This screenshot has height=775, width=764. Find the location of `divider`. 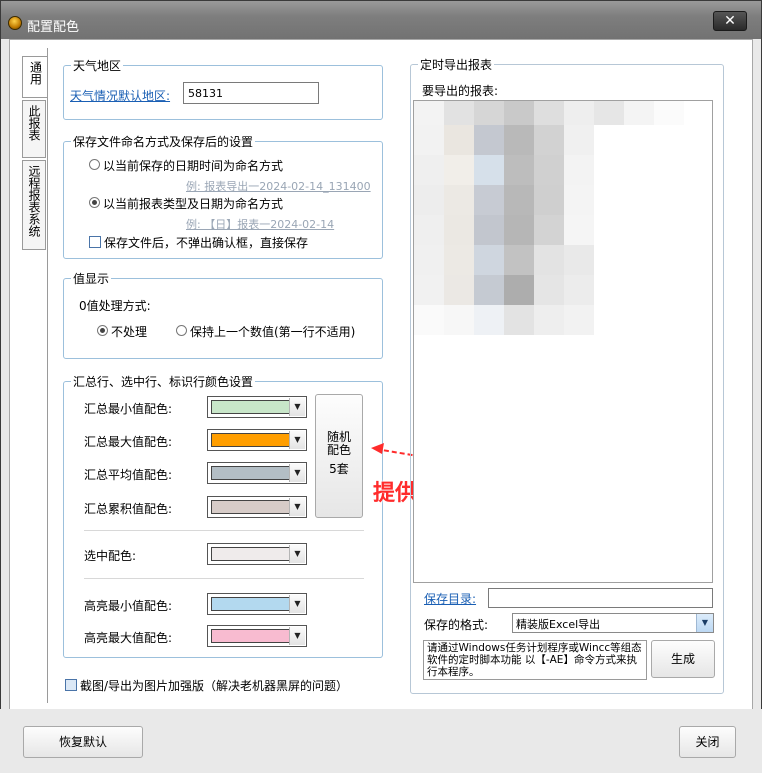

divider is located at coordinates (224, 530).